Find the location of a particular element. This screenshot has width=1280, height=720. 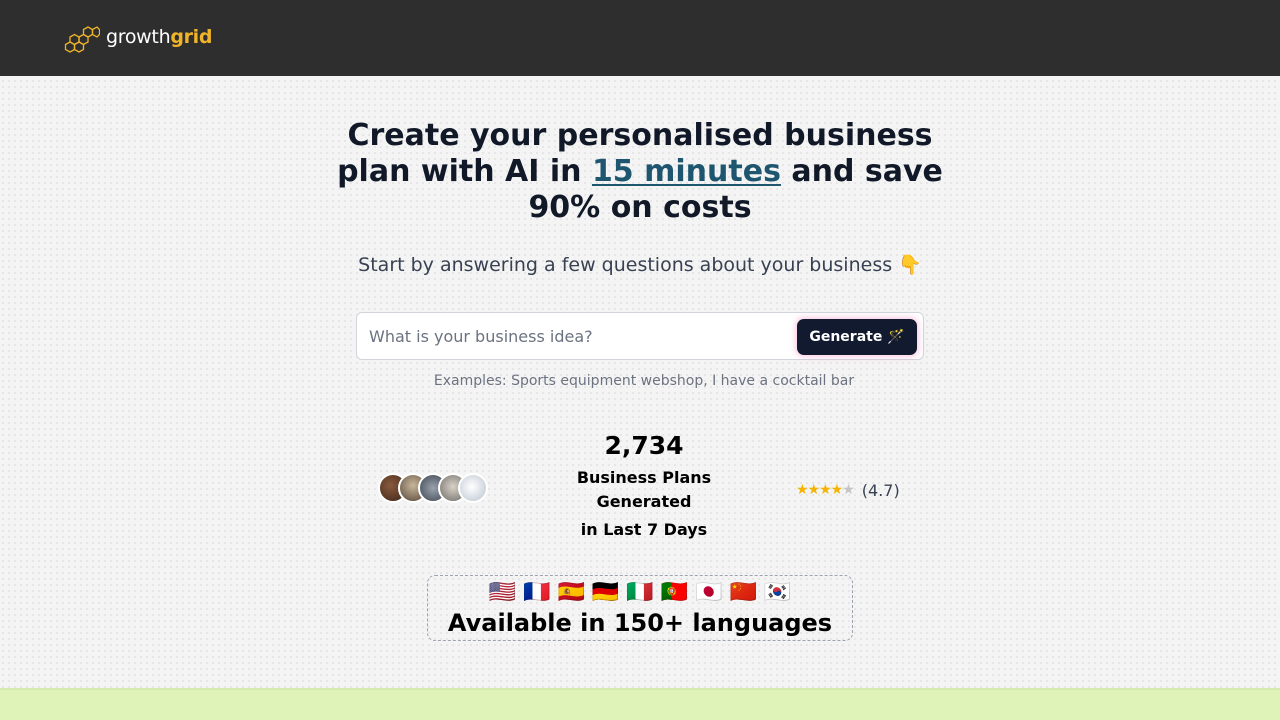

business-idea-form: Generate 🪄 is located at coordinates (640, 336).